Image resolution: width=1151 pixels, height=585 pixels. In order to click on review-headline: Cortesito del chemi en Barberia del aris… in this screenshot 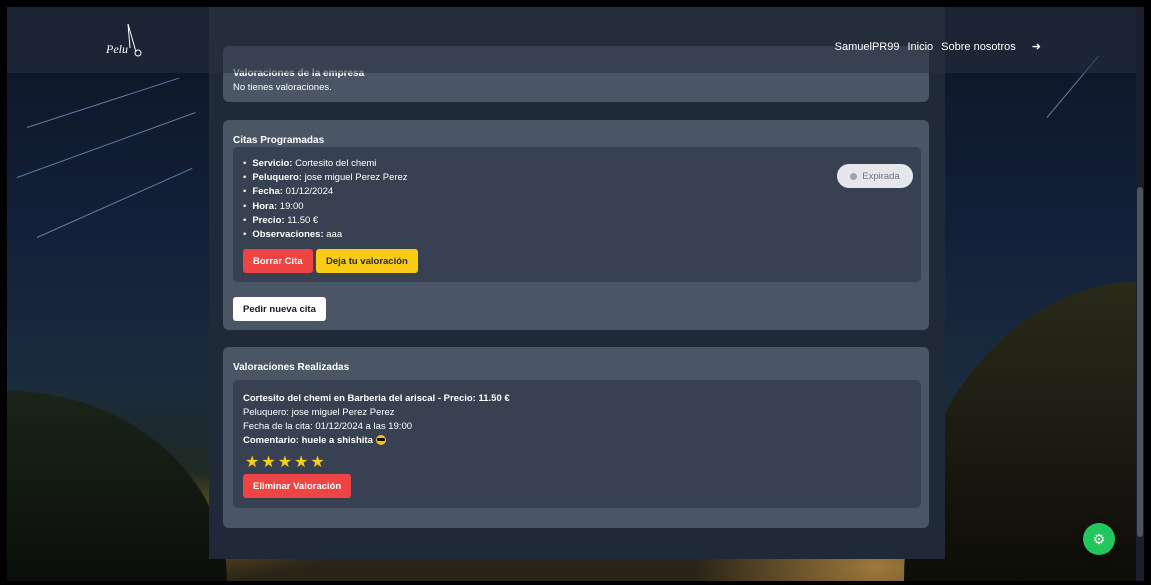, I will do `click(376, 398)`.